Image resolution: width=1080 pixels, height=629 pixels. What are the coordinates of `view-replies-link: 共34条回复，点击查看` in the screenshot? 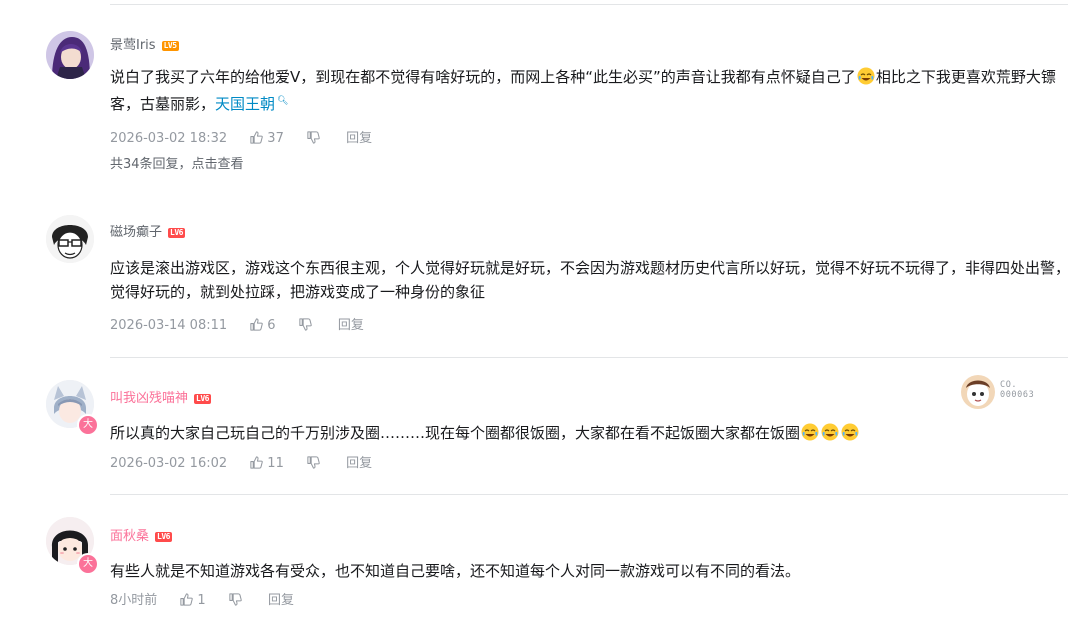 It's located at (177, 165).